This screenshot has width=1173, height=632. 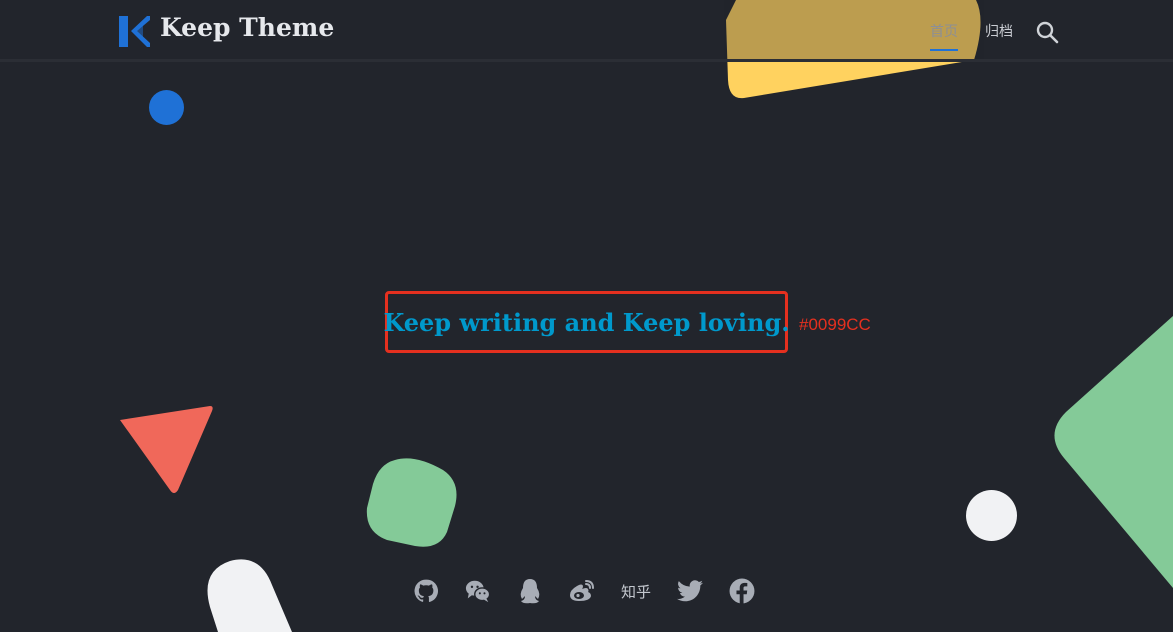 I want to click on nav-item-home: 首页, so click(x=944, y=36).